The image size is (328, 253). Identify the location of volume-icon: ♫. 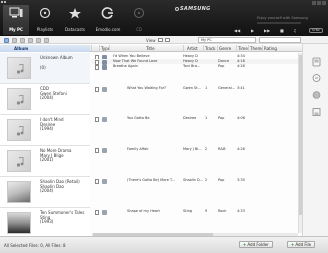
(295, 31).